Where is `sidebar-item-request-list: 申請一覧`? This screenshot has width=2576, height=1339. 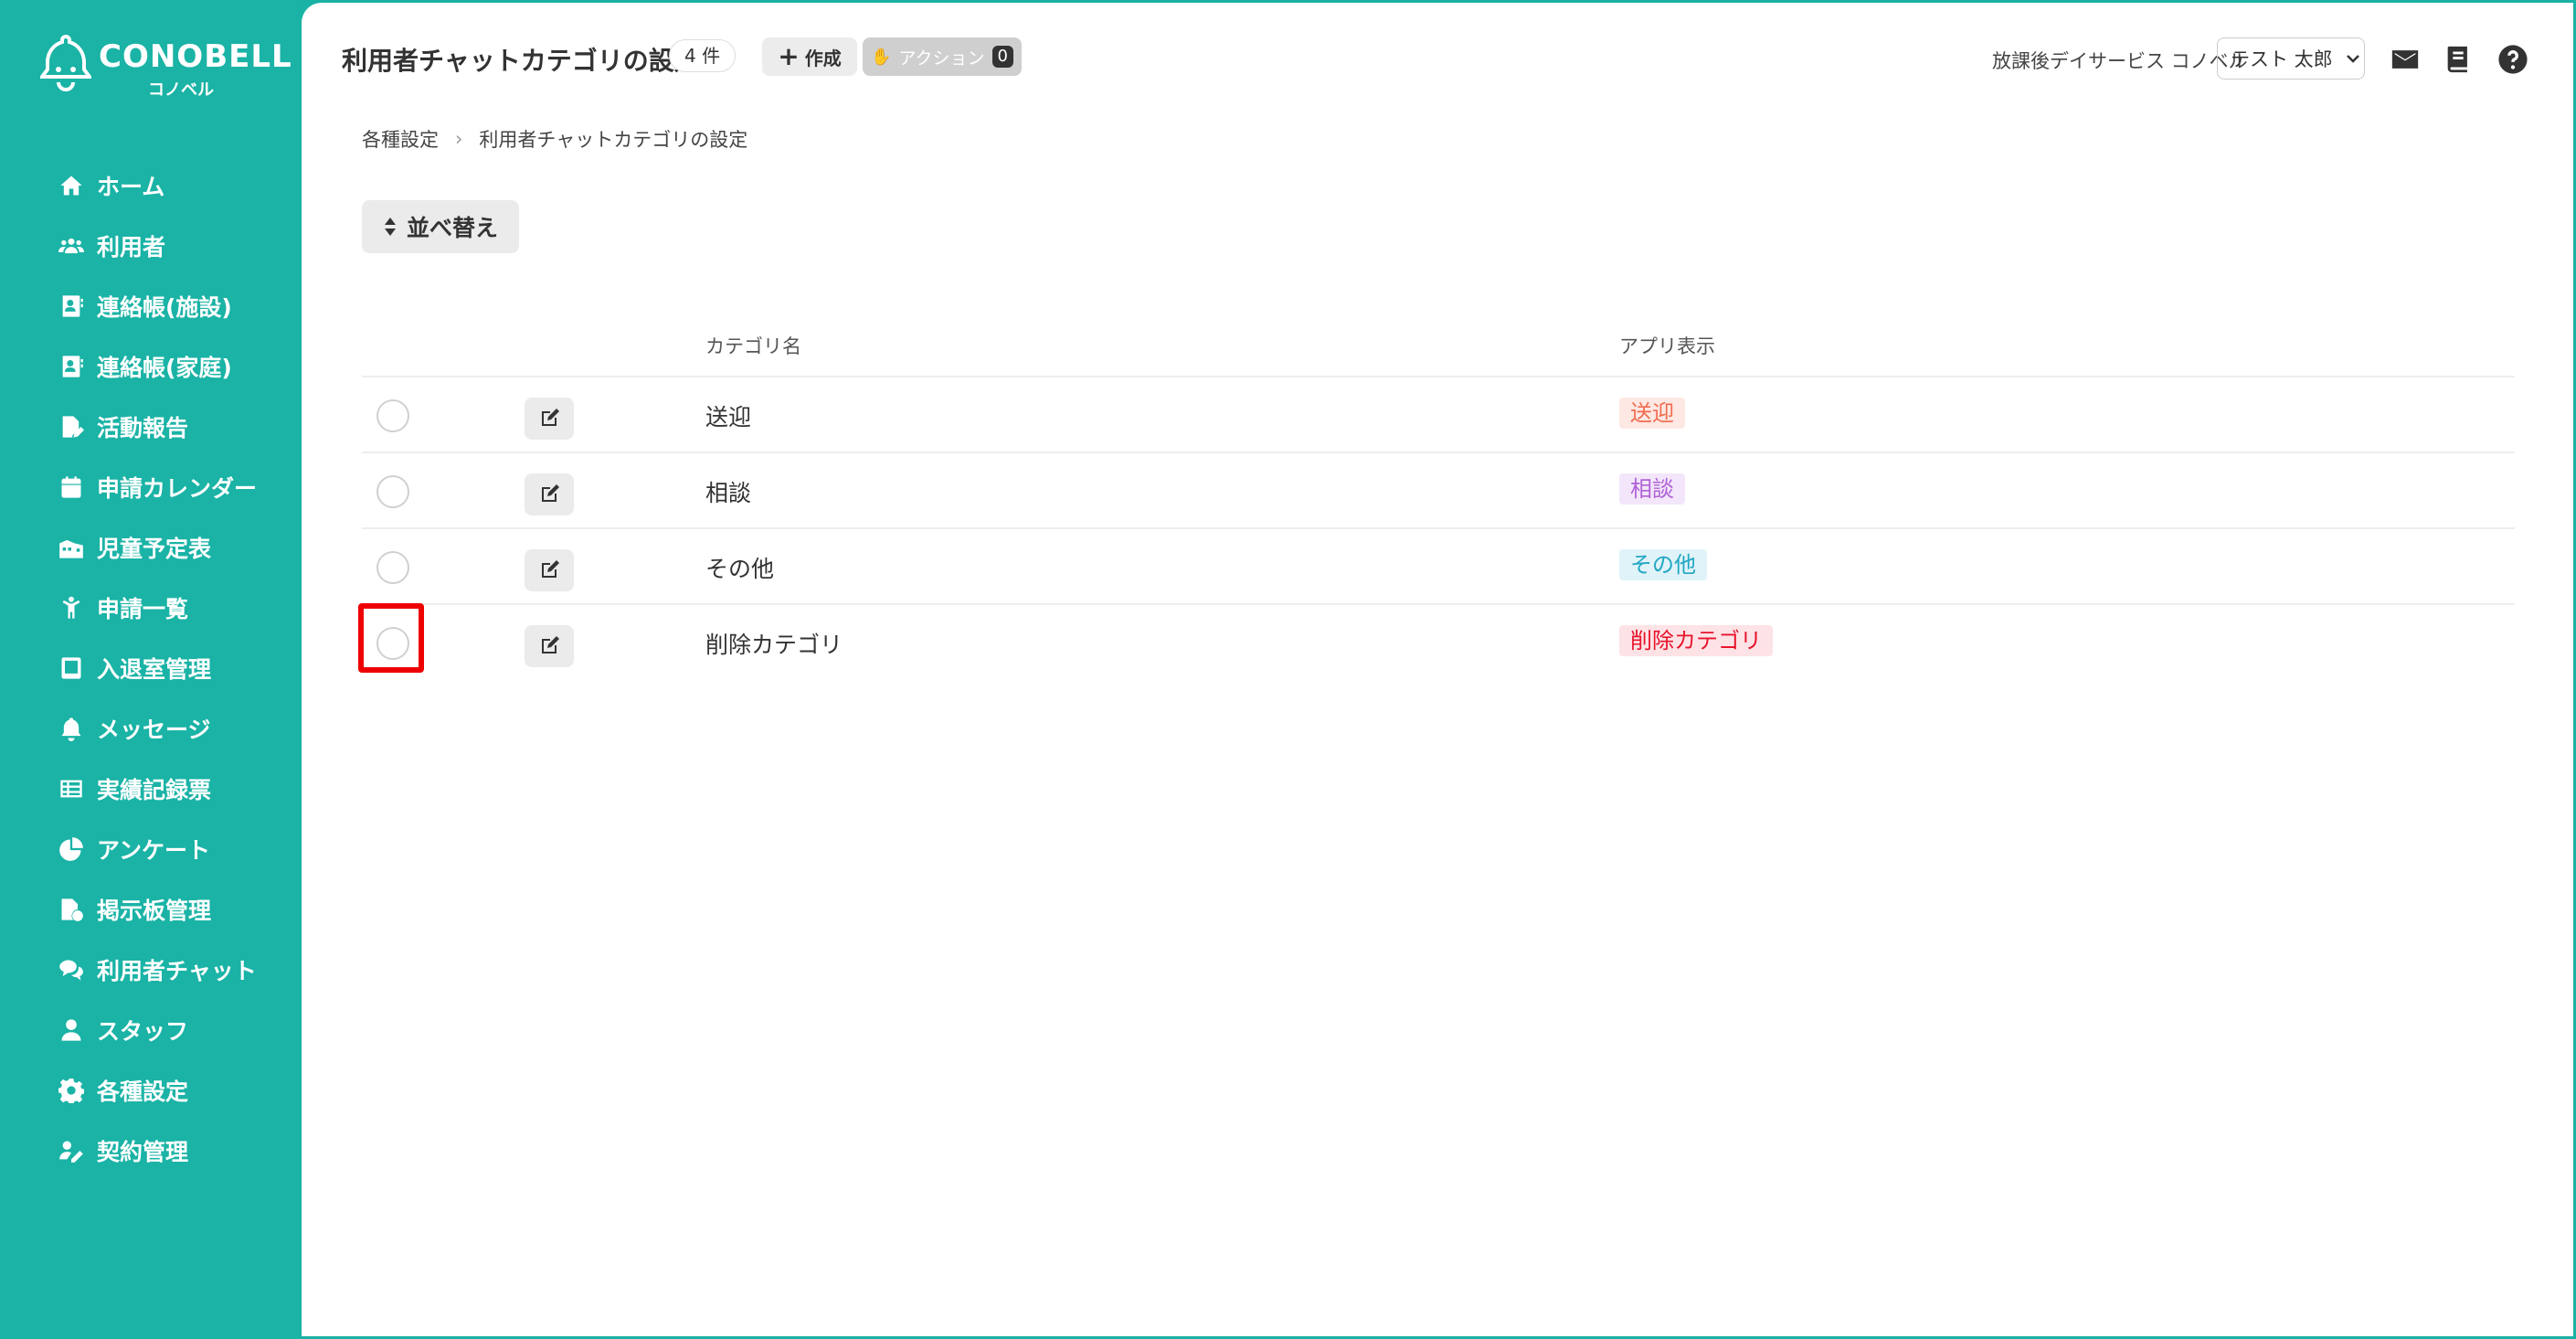 sidebar-item-request-list: 申請一覧 is located at coordinates (151, 608).